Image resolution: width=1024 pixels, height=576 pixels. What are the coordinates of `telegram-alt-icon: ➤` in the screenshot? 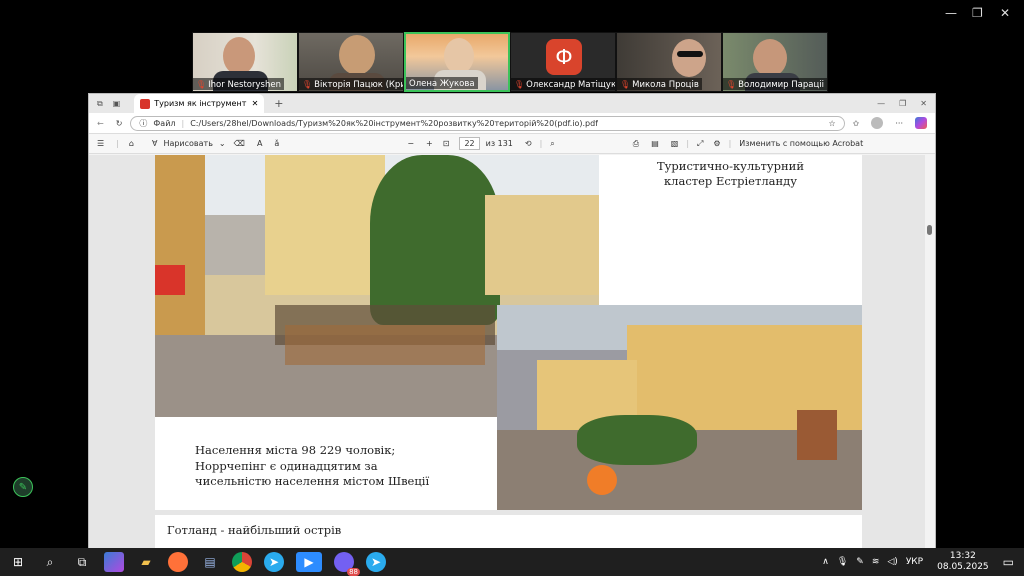 It's located at (376, 562).